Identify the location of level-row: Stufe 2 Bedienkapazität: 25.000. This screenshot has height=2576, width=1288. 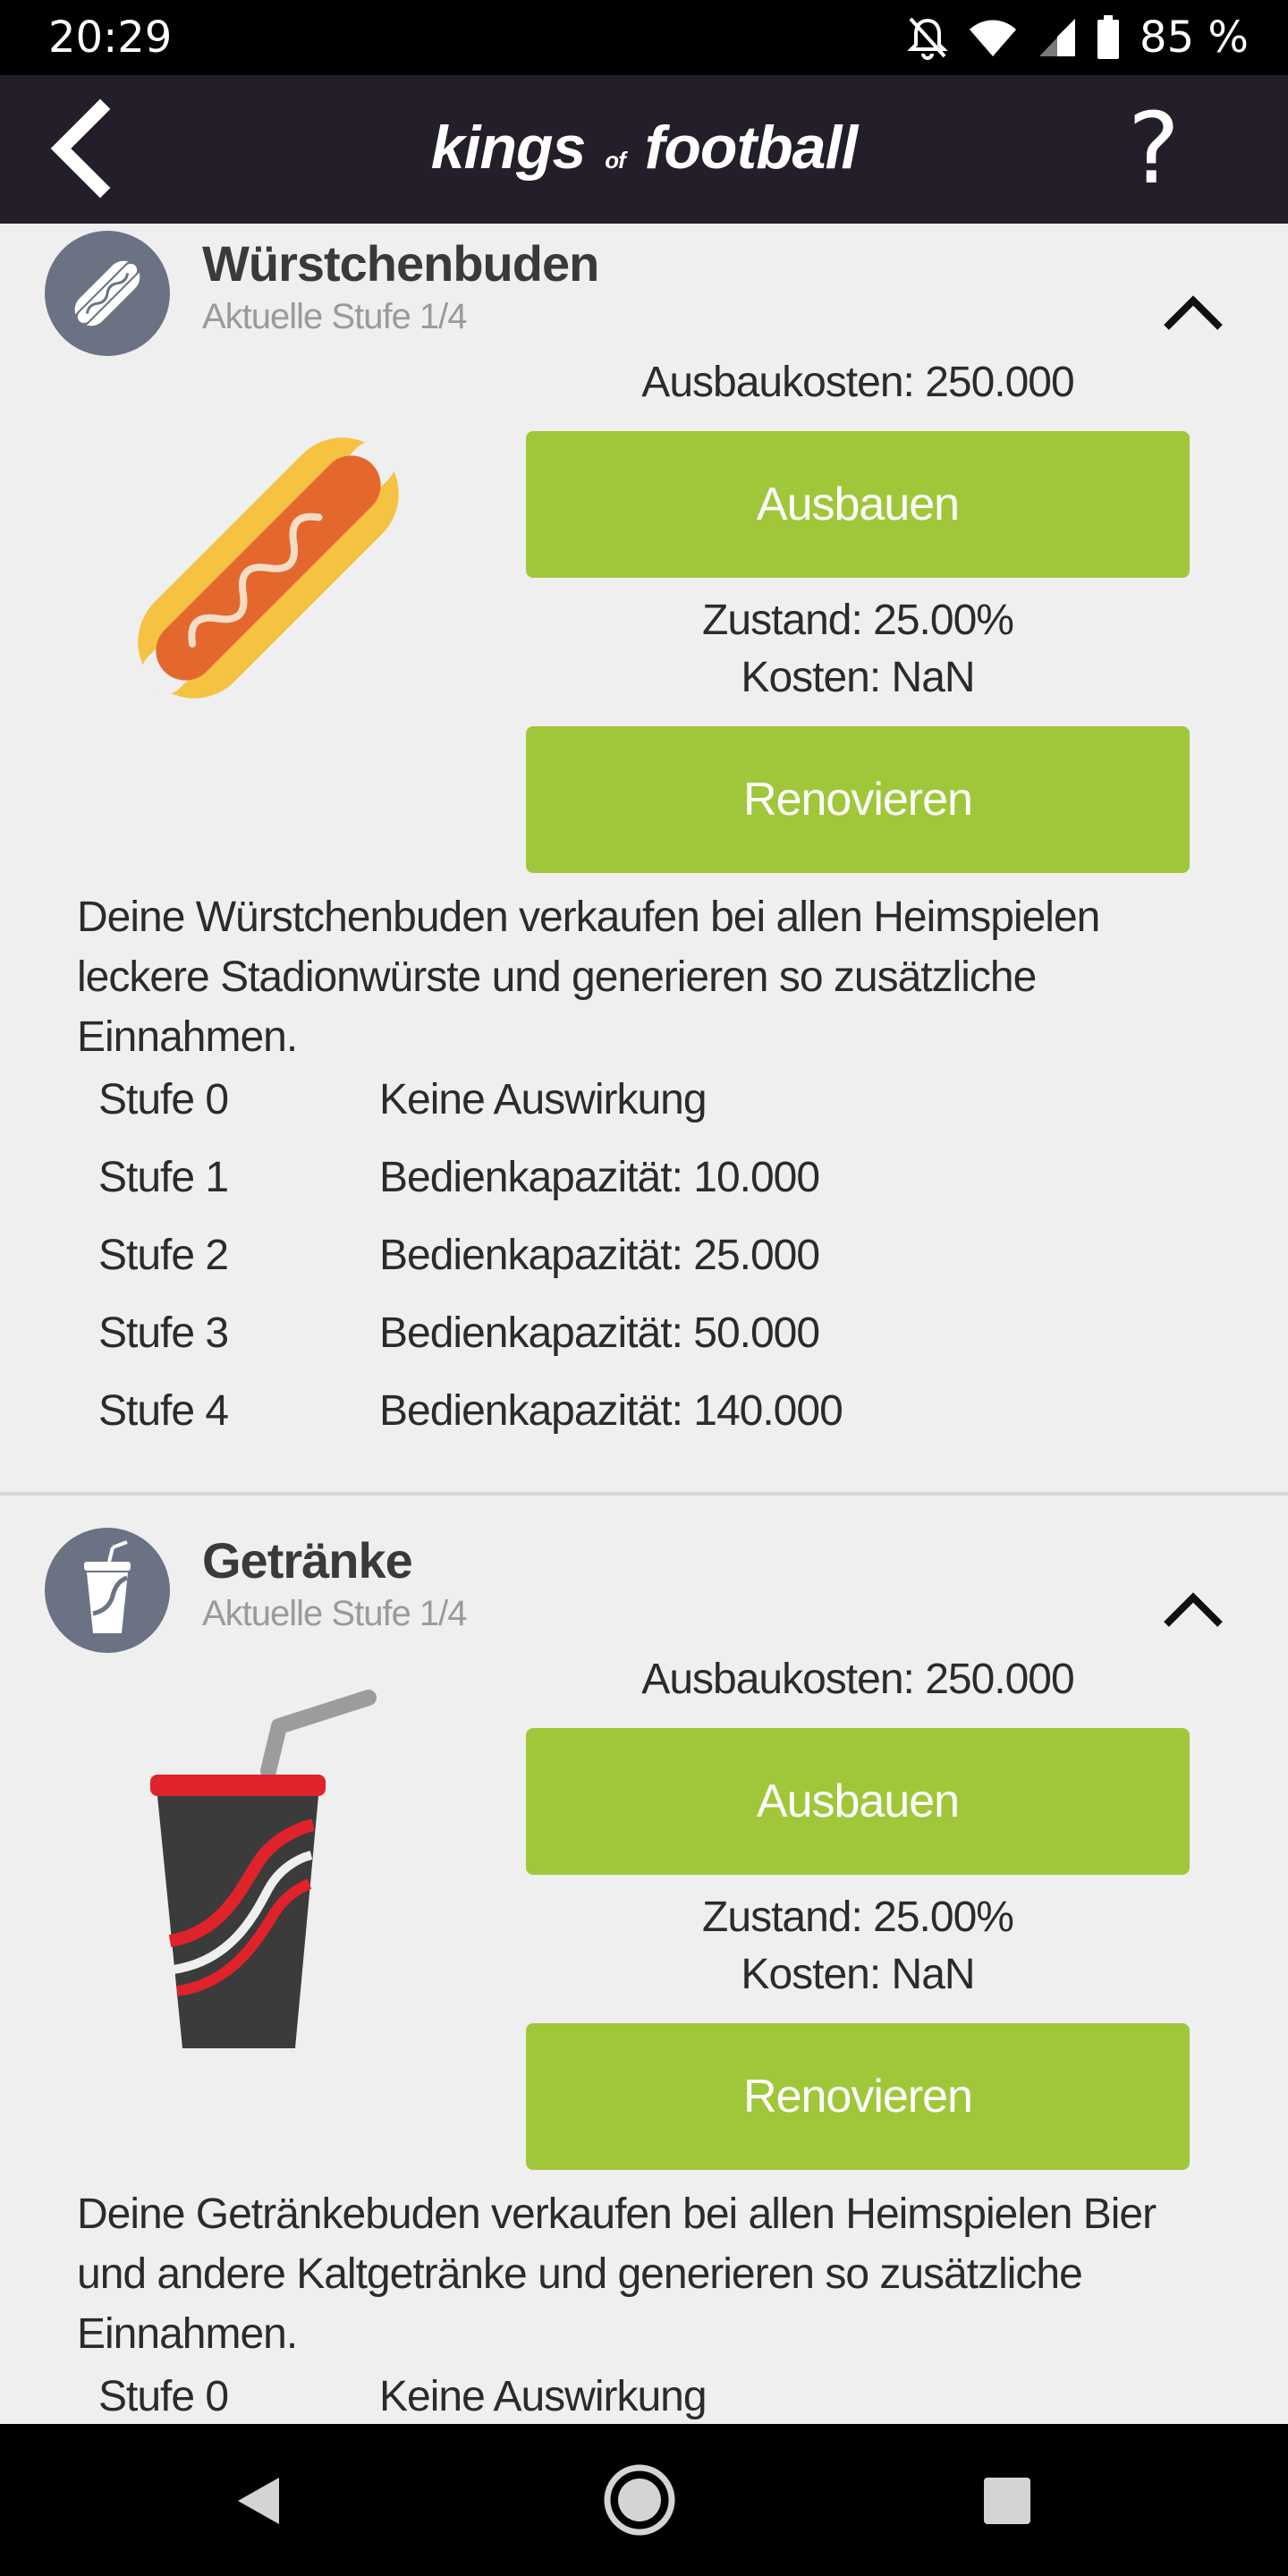
(648, 1270).